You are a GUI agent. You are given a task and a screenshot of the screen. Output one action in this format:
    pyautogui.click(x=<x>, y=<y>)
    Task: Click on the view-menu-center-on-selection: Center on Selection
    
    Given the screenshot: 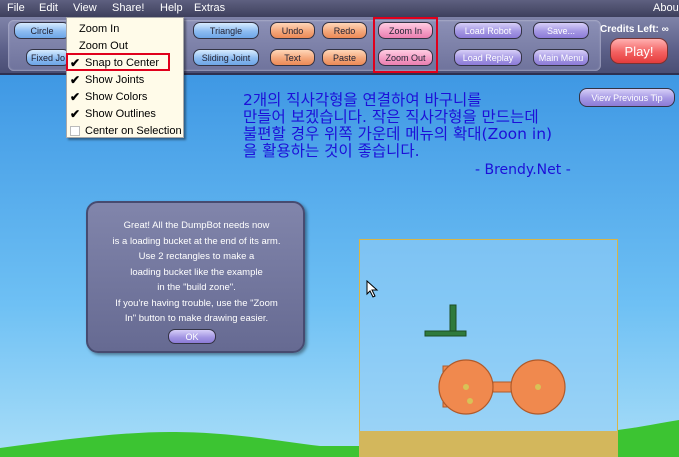 What is the action you would take?
    pyautogui.click(x=126, y=130)
    